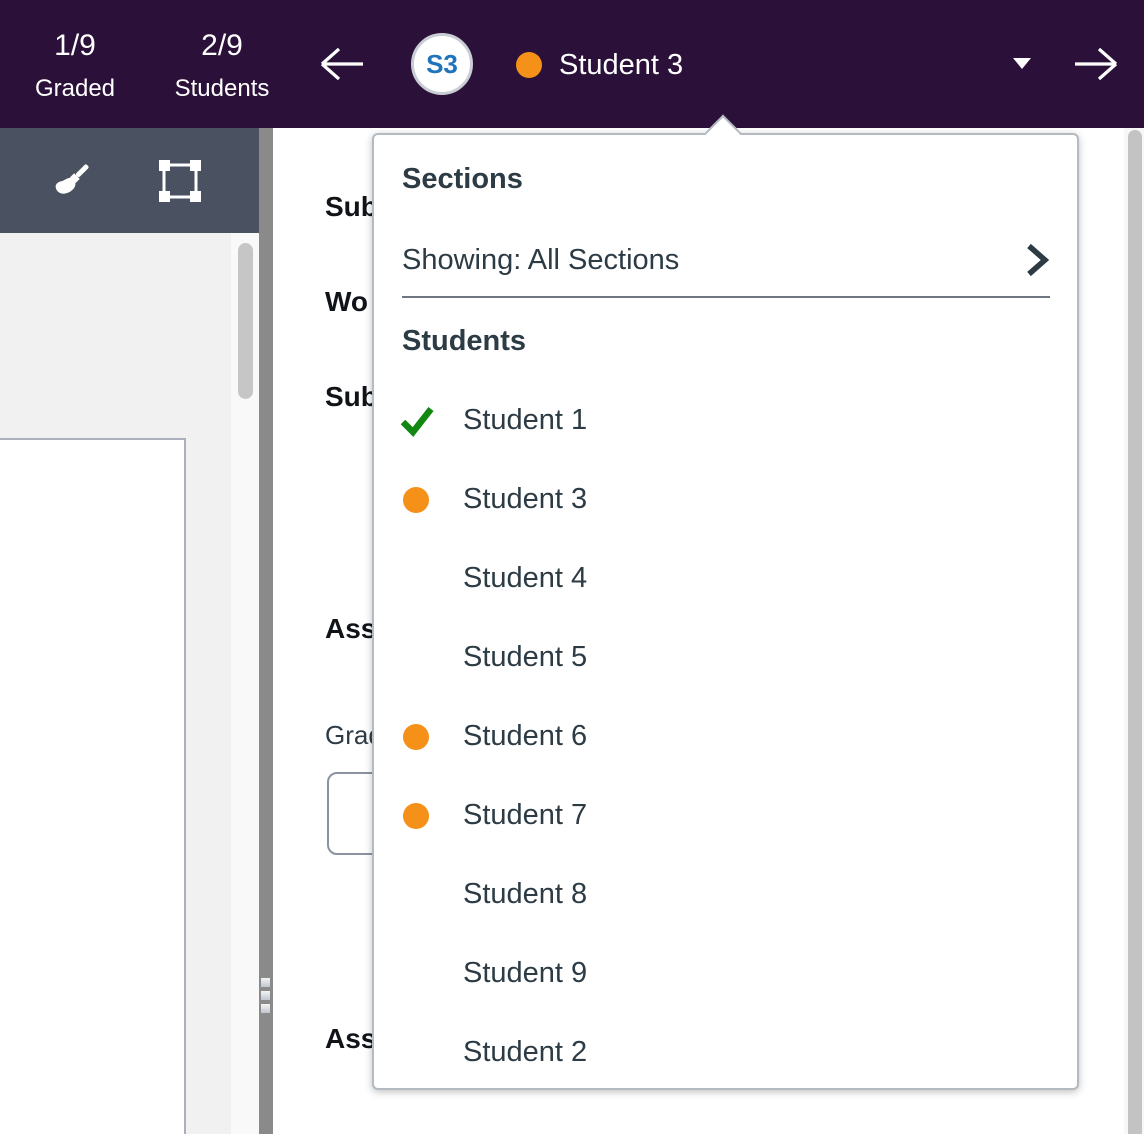 This screenshot has height=1134, width=1144. What do you see at coordinates (621, 65) in the screenshot?
I see `current-student-name: Student 3` at bounding box center [621, 65].